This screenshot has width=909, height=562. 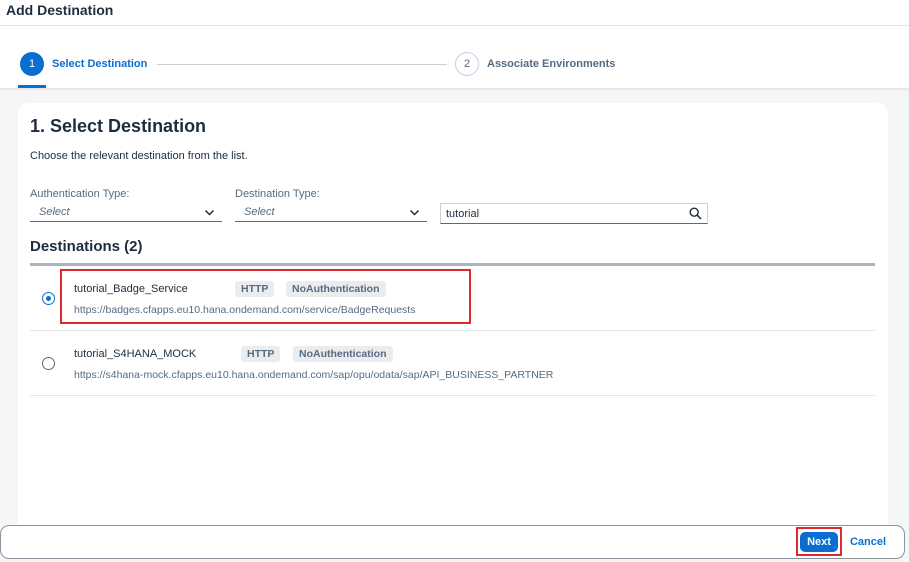 What do you see at coordinates (868, 542) in the screenshot?
I see `cancel-button: Cancel` at bounding box center [868, 542].